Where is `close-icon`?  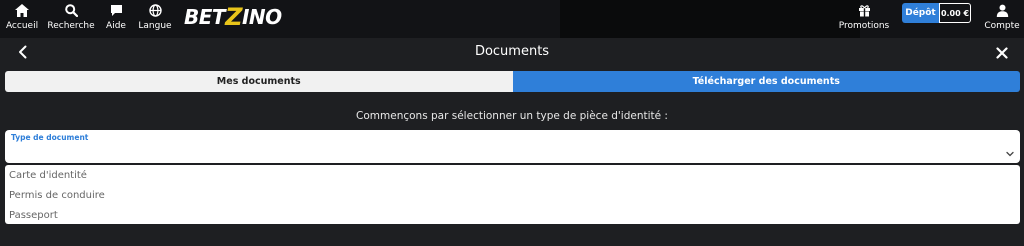
close-icon is located at coordinates (1002, 53).